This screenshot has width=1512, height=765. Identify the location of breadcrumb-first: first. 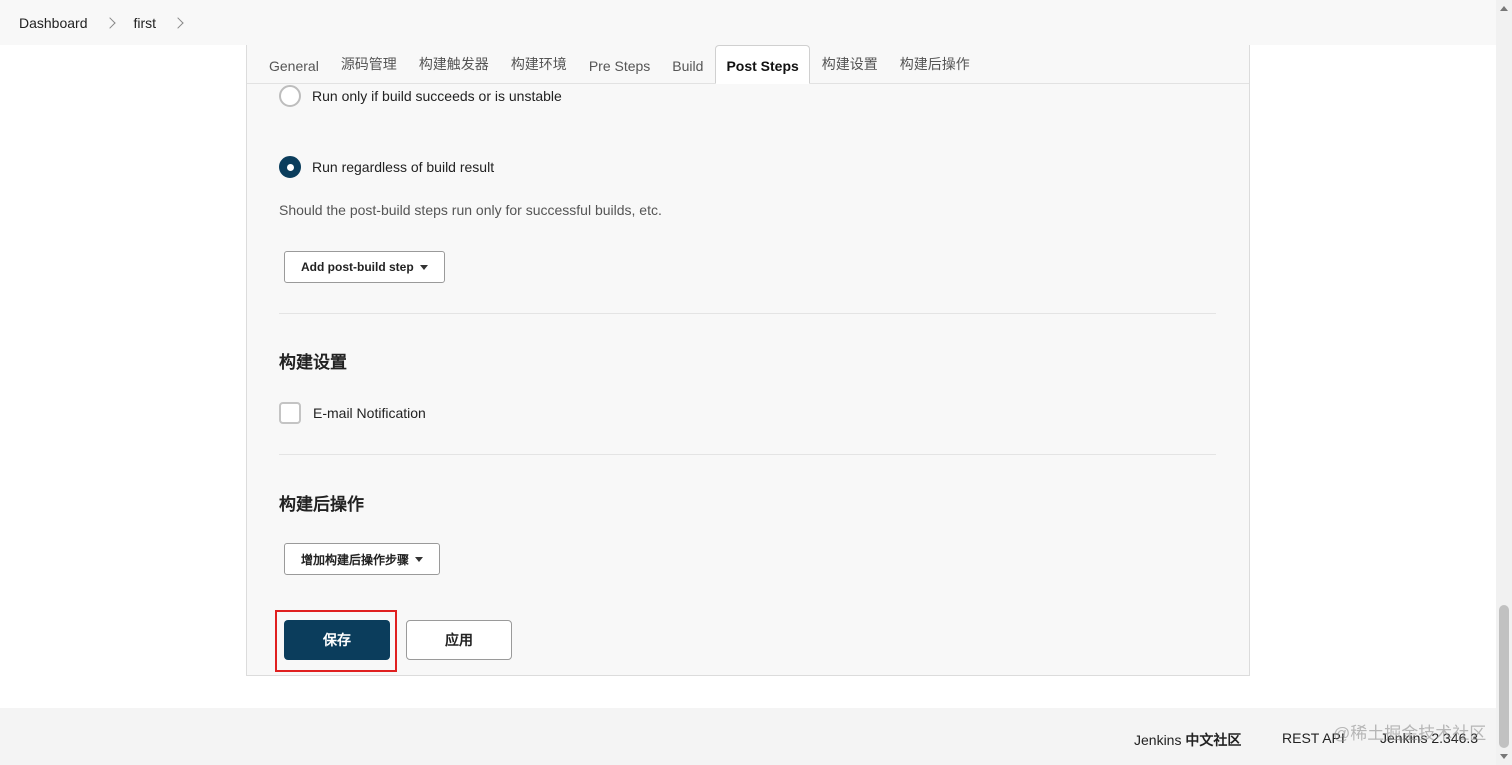
(145, 23).